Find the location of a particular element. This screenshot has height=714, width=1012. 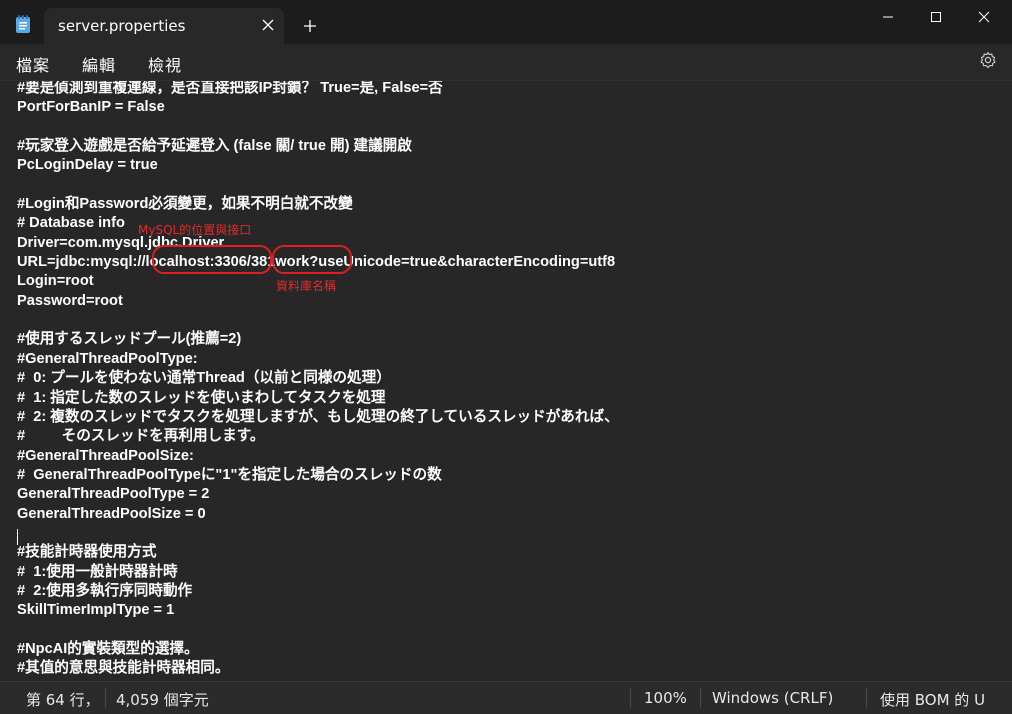

close-button is located at coordinates (983, 17).